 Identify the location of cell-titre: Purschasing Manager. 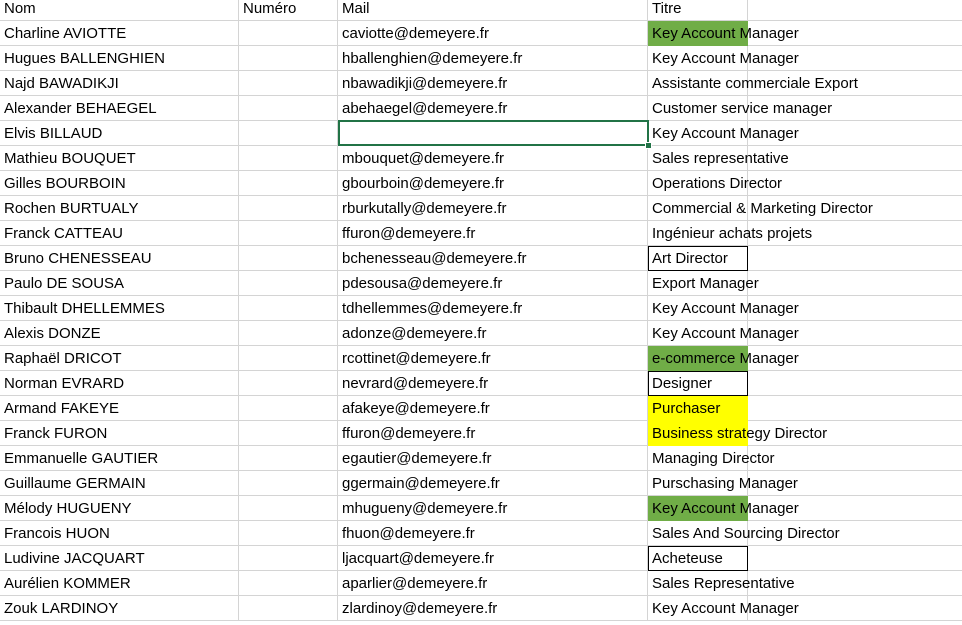
(723, 483).